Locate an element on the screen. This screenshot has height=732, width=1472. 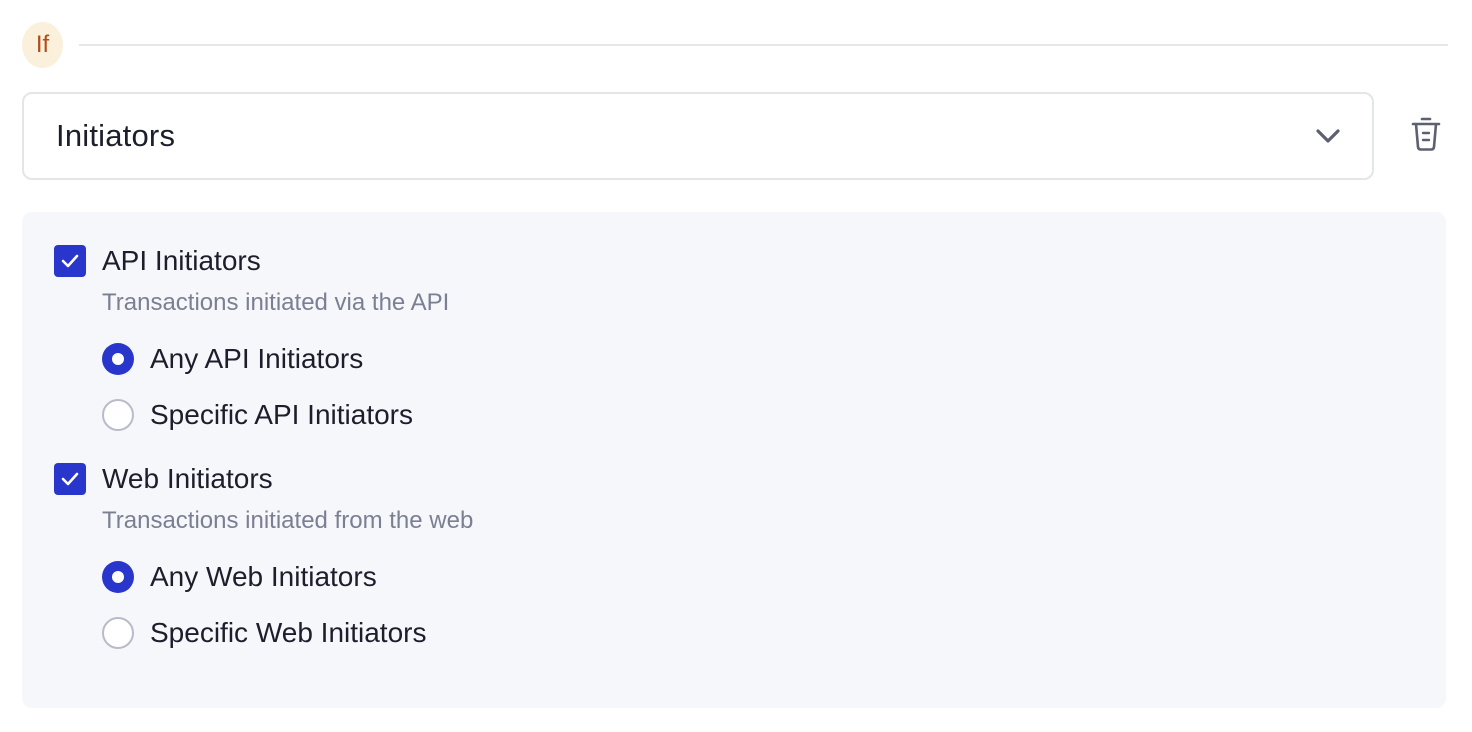
radio-label: Any API Initiators is located at coordinates (257, 358).